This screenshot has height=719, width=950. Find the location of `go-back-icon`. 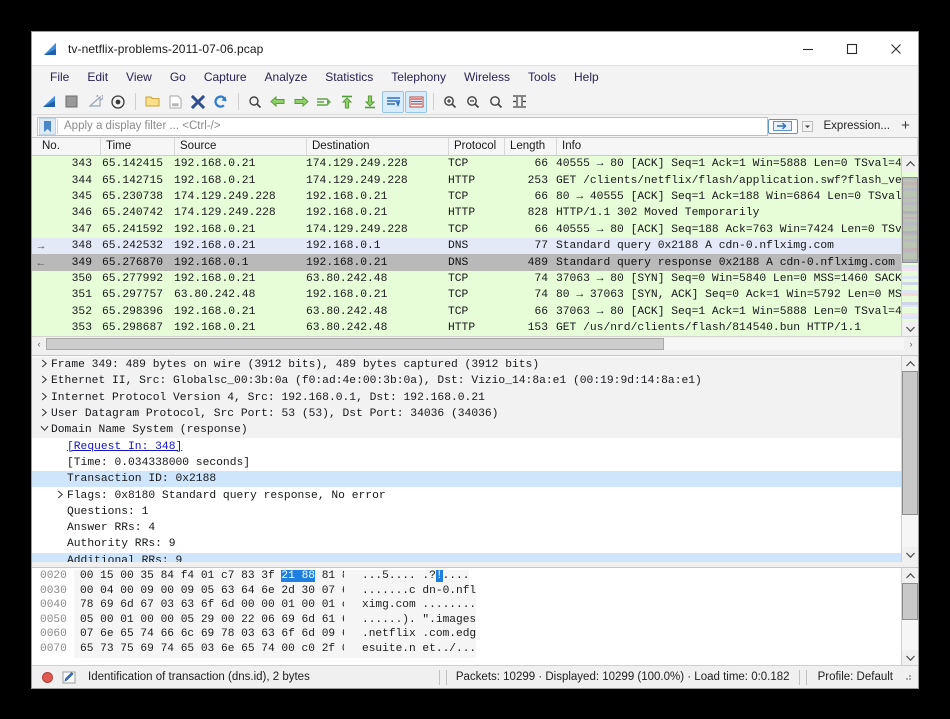

go-back-icon is located at coordinates (278, 102).